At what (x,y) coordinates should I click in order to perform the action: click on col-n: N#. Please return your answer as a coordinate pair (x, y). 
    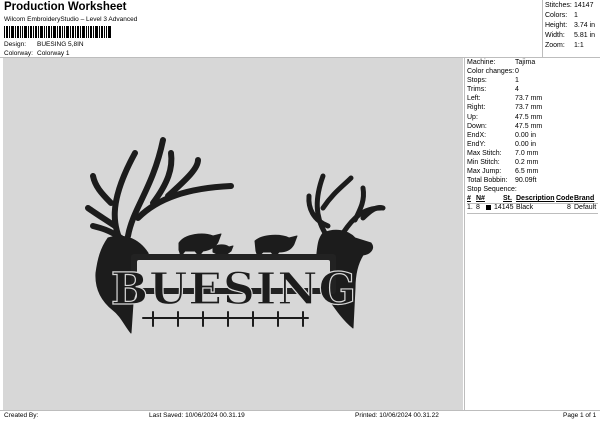
    Looking at the image, I should click on (480, 198).